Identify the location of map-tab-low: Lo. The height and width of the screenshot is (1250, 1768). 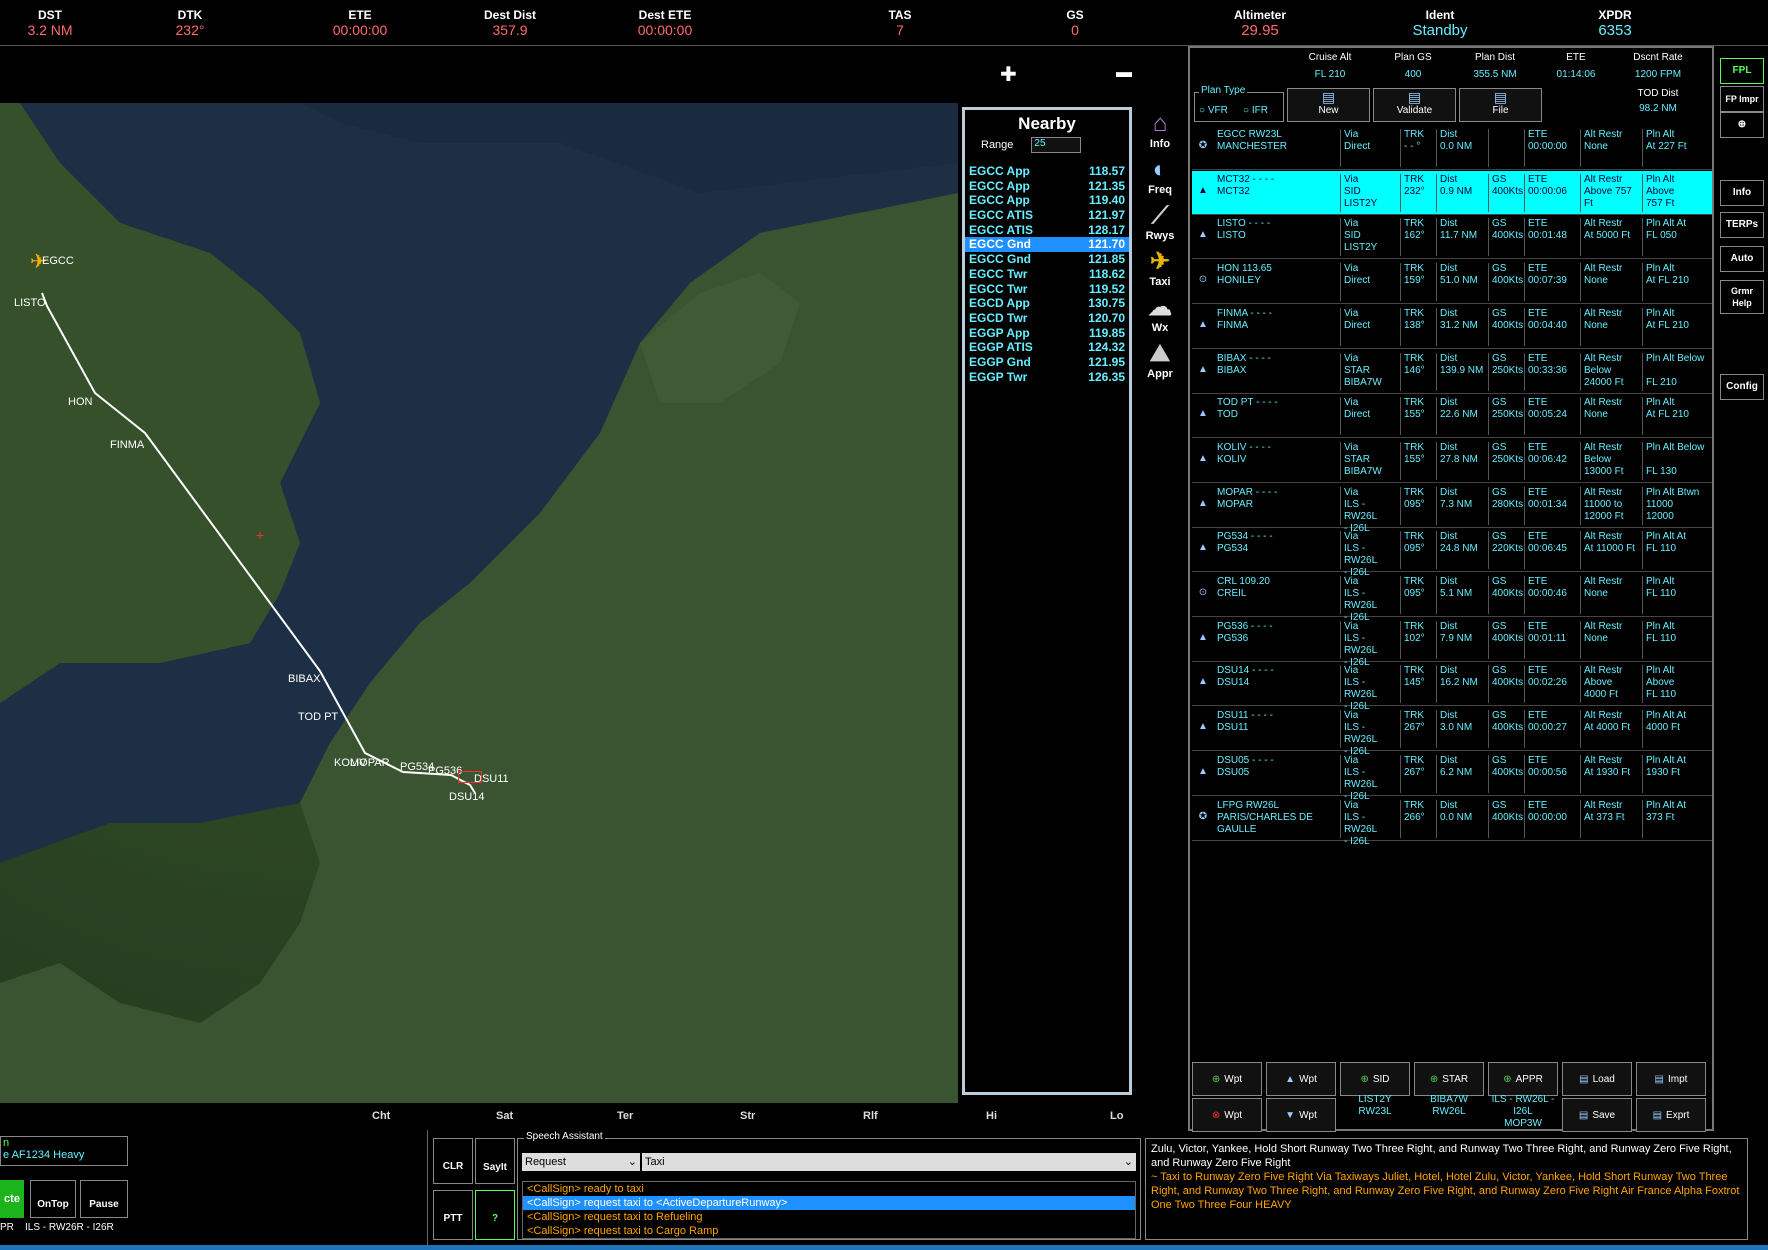
(1116, 1116).